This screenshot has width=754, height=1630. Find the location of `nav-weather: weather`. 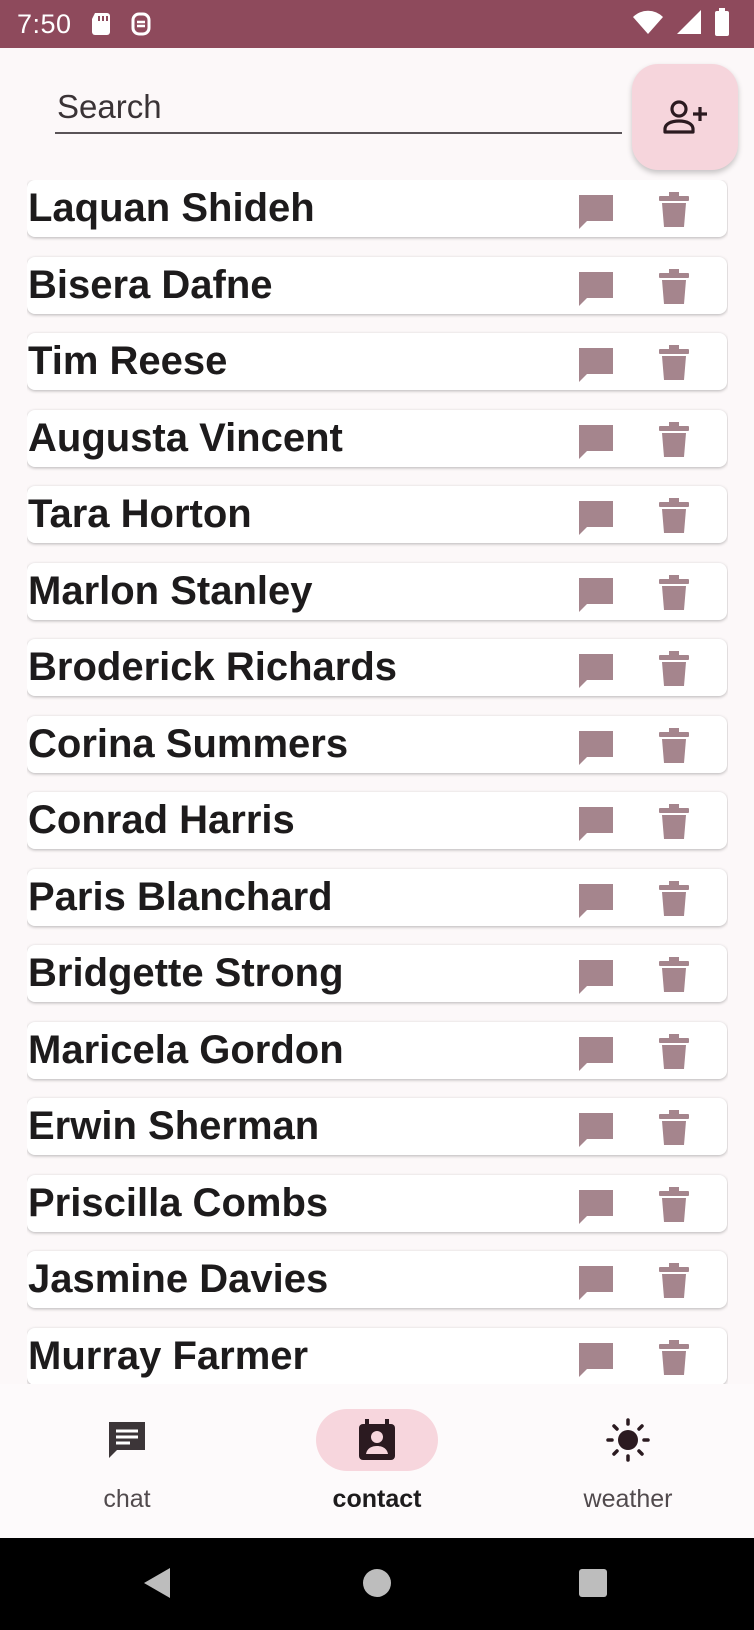

nav-weather: weather is located at coordinates (628, 1464).